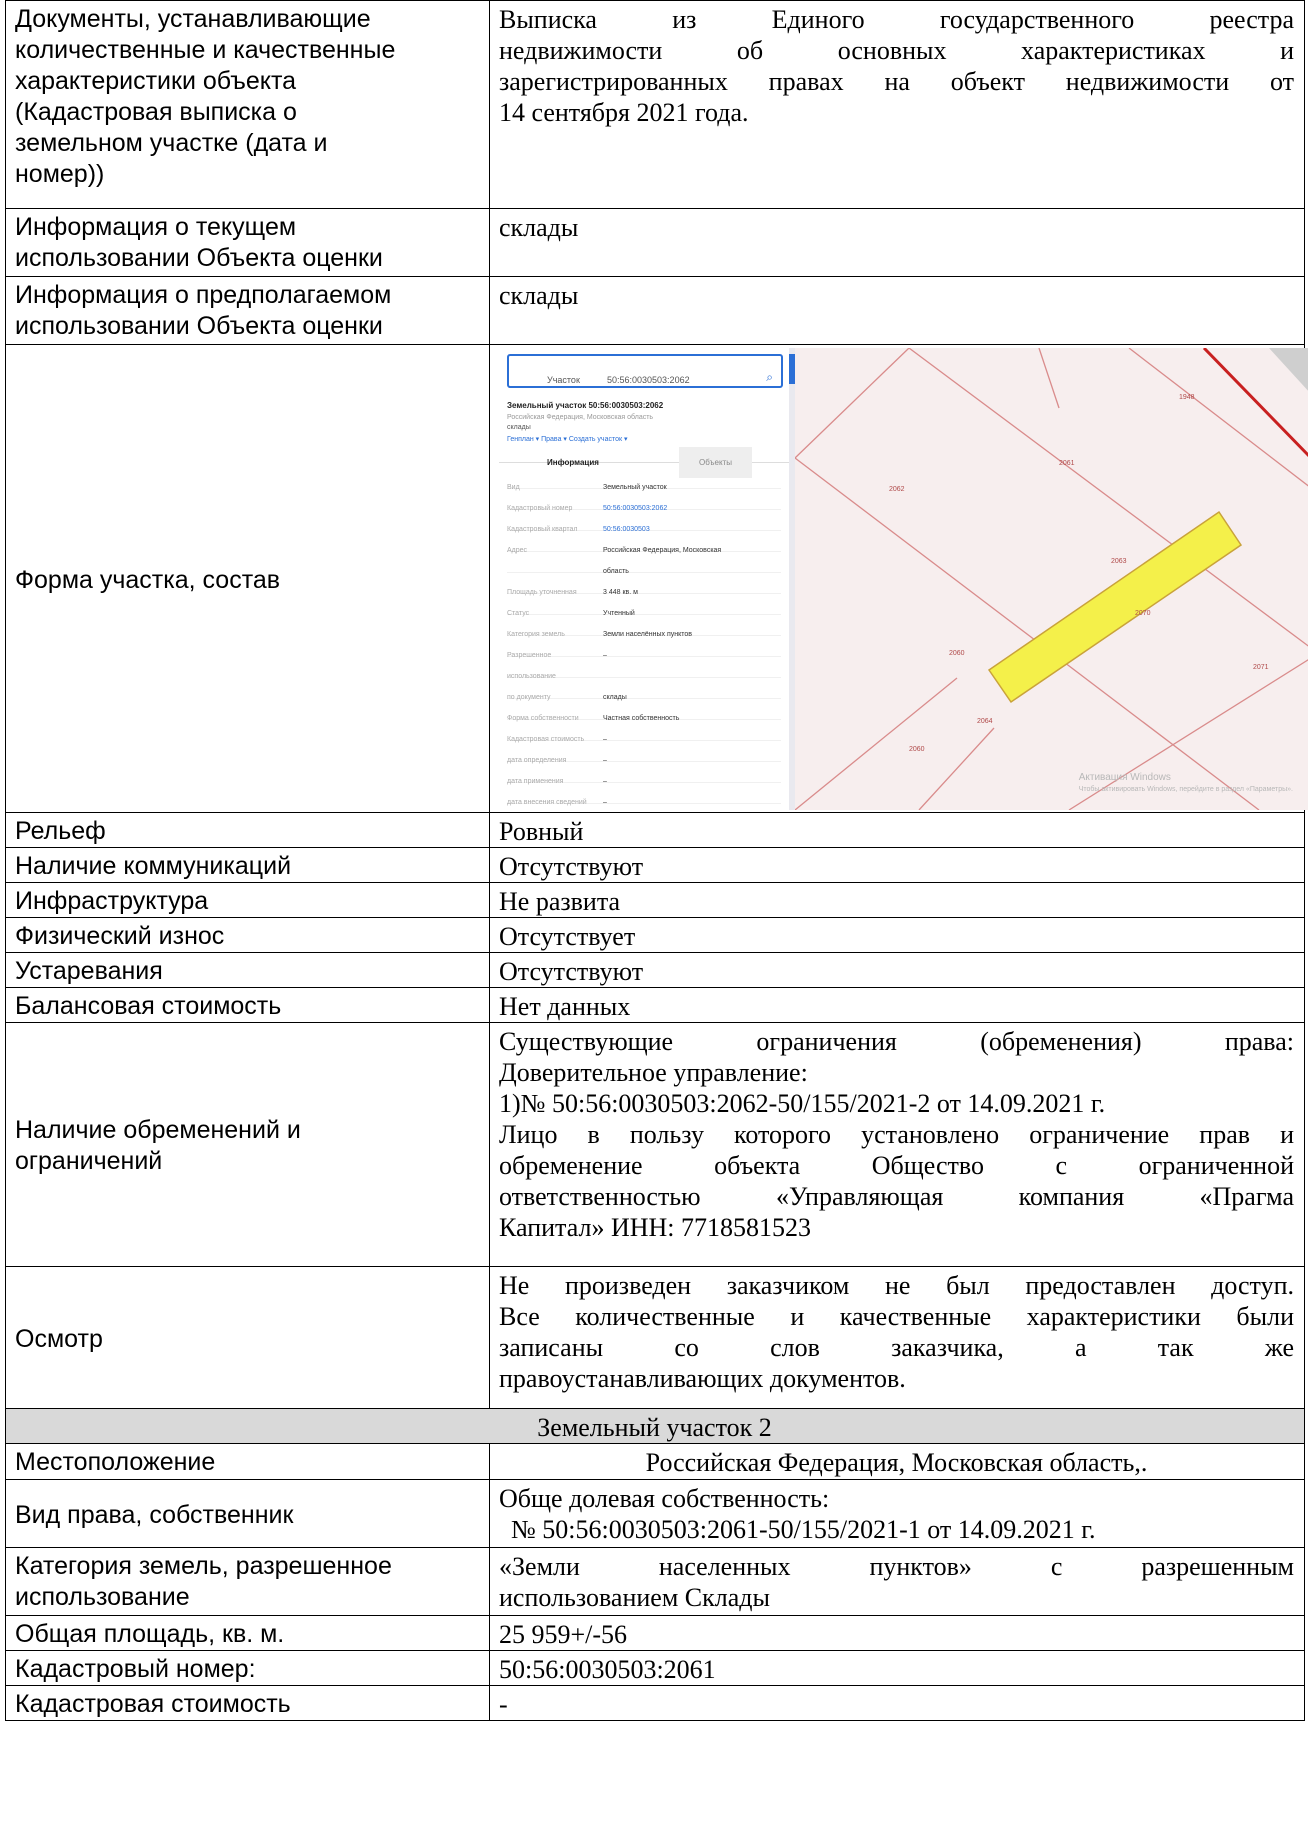 Image resolution: width=1308 pixels, height=1833 pixels. I want to click on selected-parcel, so click(1115, 607).